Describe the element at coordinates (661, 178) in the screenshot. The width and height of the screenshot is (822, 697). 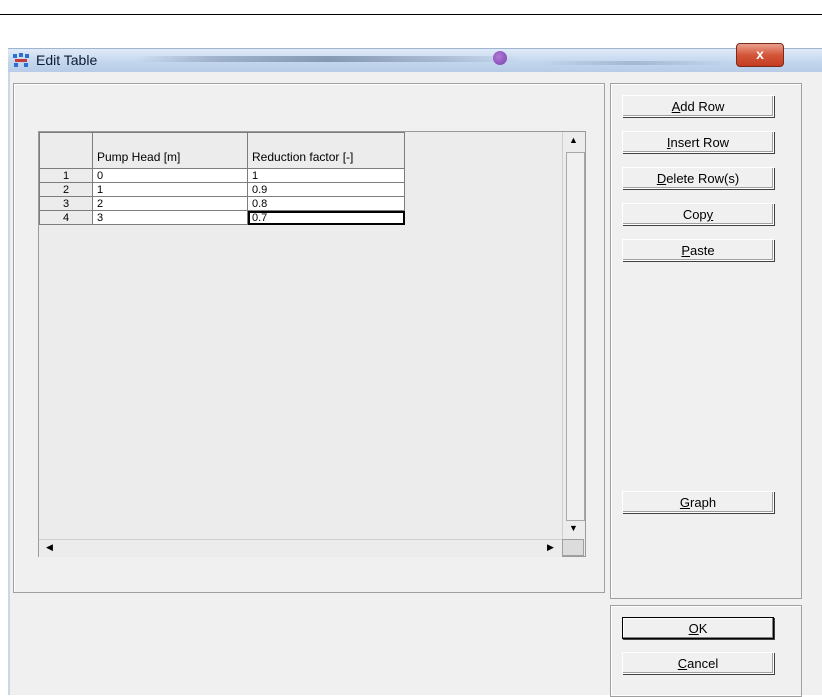
I see `btn-accel-key: D` at that location.